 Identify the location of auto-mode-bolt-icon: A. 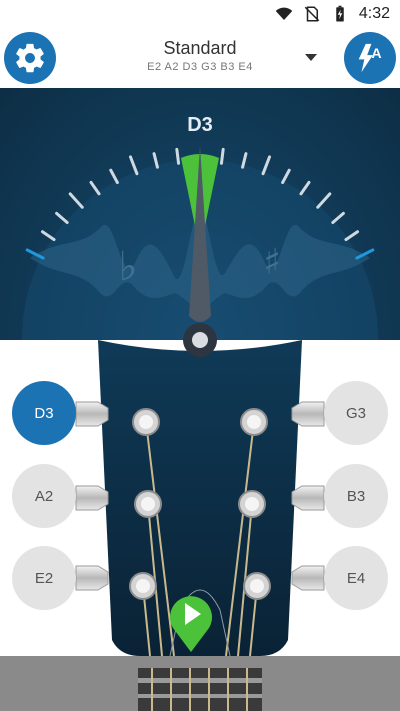
(370, 58).